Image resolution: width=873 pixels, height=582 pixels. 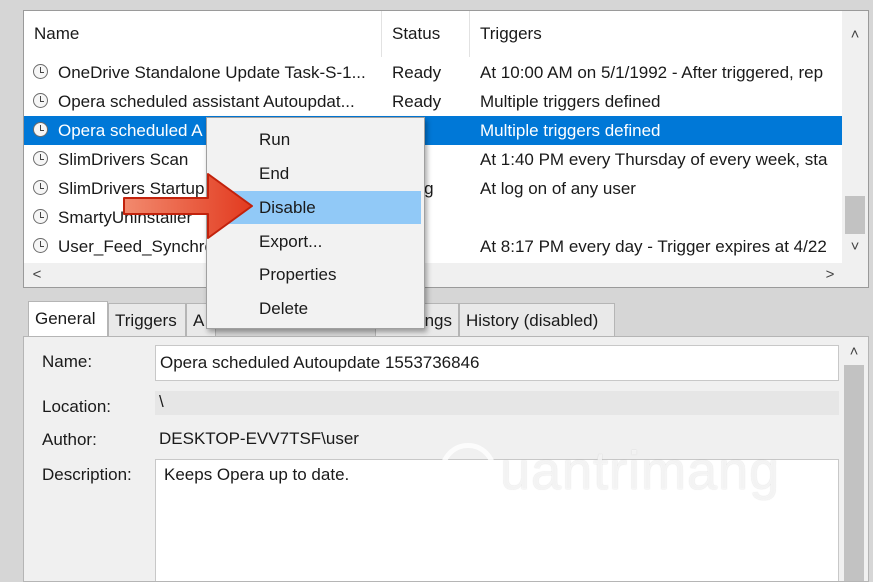 What do you see at coordinates (315, 308) in the screenshot?
I see `menu-item-delete: Delete` at bounding box center [315, 308].